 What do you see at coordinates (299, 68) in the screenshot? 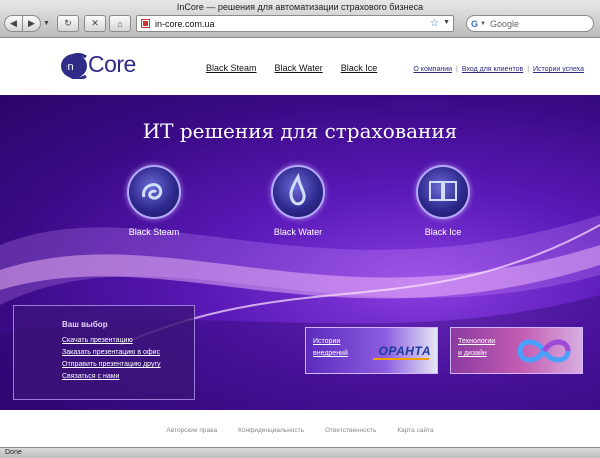
I see `nav-black-water: Black Water` at bounding box center [299, 68].